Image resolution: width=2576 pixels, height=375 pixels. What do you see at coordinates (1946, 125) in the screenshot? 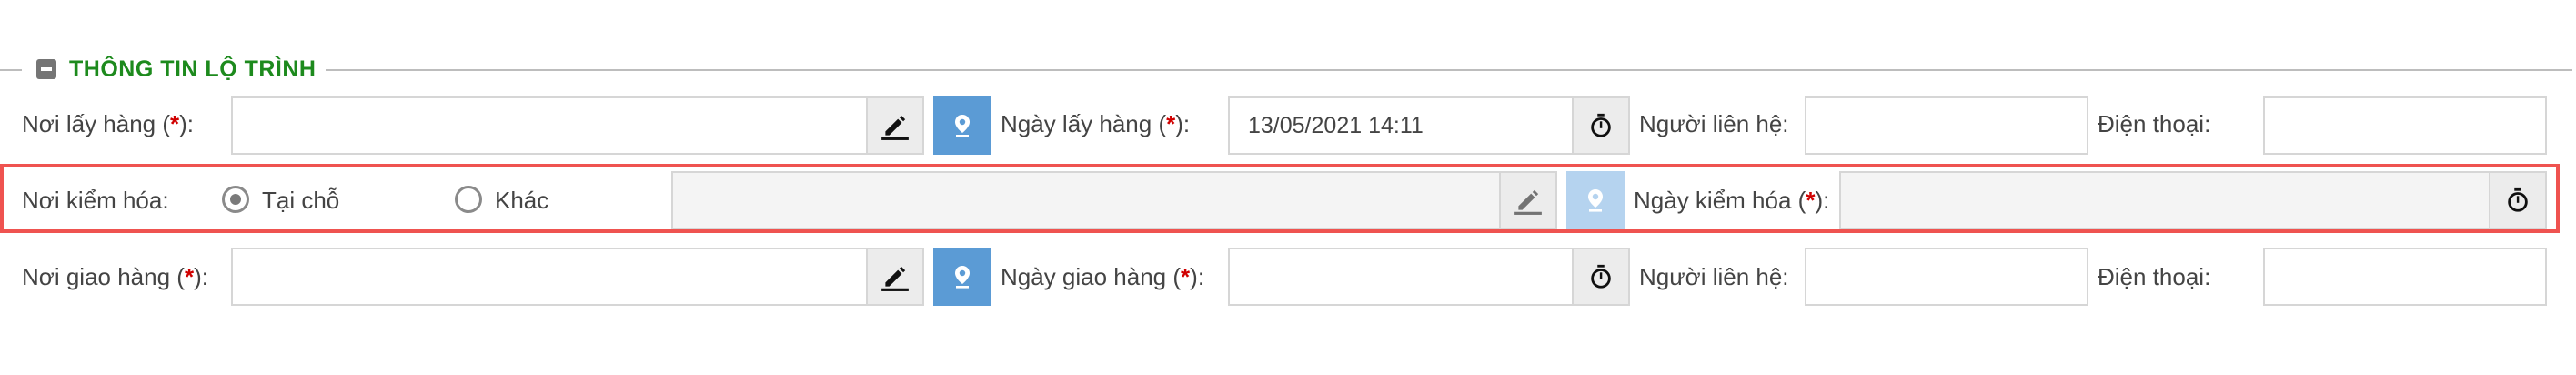
I see `pickup-contact-input` at bounding box center [1946, 125].